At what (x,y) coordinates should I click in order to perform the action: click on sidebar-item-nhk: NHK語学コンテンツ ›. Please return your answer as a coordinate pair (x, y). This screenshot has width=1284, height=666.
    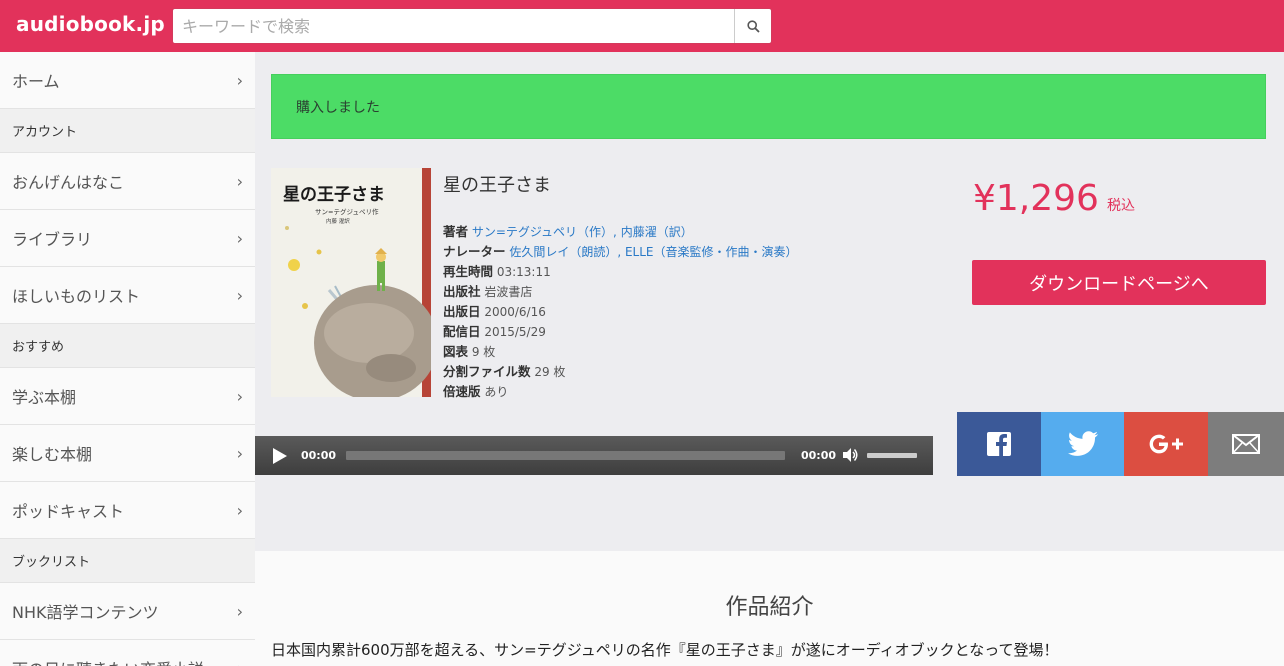
    Looking at the image, I should click on (127, 611).